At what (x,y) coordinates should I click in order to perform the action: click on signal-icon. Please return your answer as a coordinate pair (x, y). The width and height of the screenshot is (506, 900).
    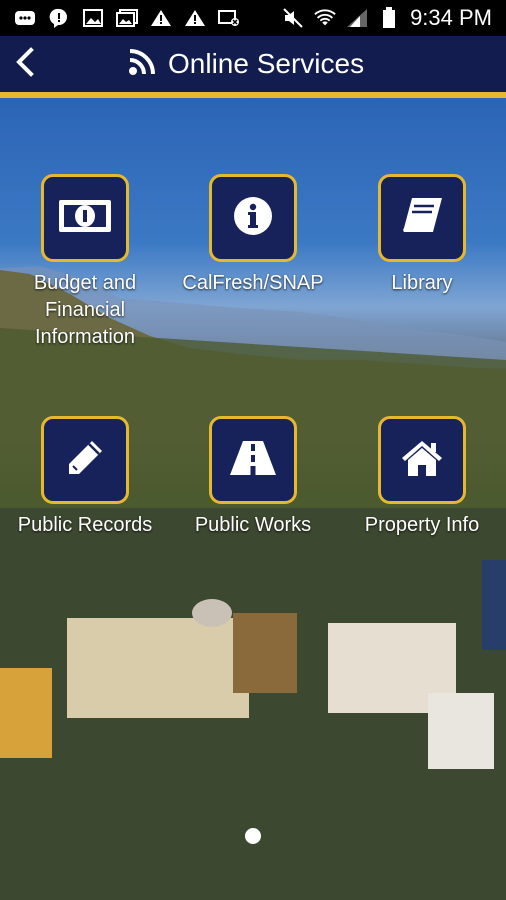
    Looking at the image, I should click on (357, 18).